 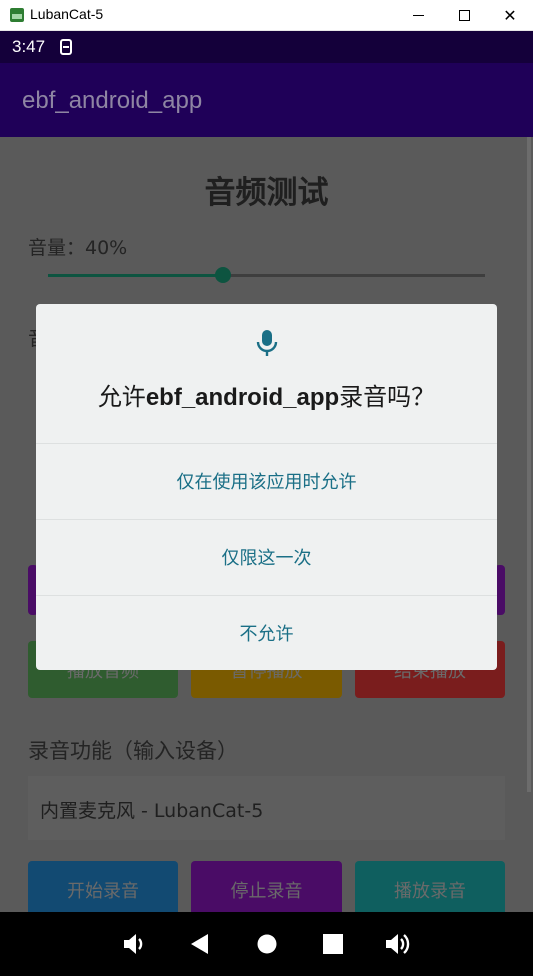 I want to click on maximize-button, so click(x=464, y=15).